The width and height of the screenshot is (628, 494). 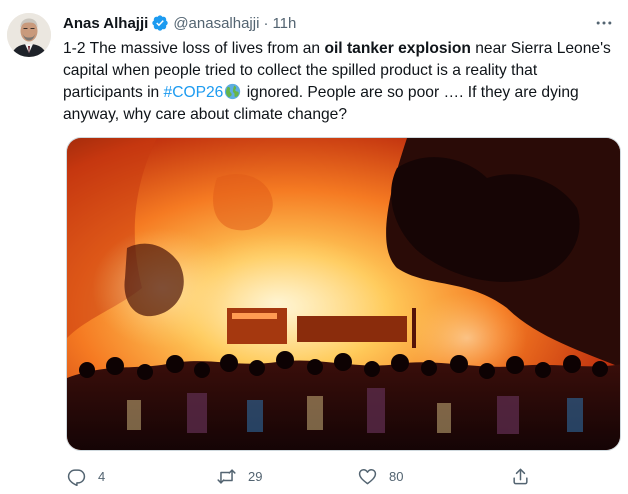 What do you see at coordinates (255, 476) in the screenshot?
I see `retweet-count: 29` at bounding box center [255, 476].